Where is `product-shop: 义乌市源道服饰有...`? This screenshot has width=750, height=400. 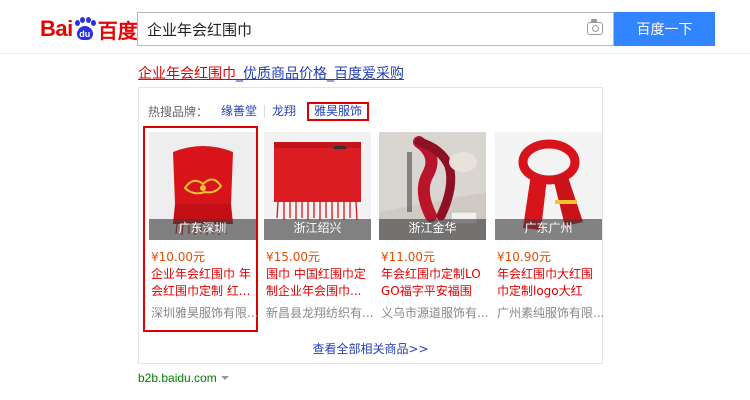 product-shop: 义乌市源道服饰有... is located at coordinates (434, 313).